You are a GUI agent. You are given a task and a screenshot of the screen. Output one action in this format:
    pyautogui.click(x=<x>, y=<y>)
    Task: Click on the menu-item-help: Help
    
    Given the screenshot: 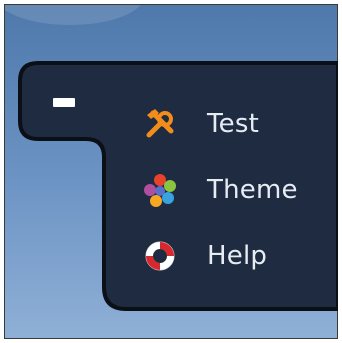 What is the action you would take?
    pyautogui.click(x=205, y=256)
    